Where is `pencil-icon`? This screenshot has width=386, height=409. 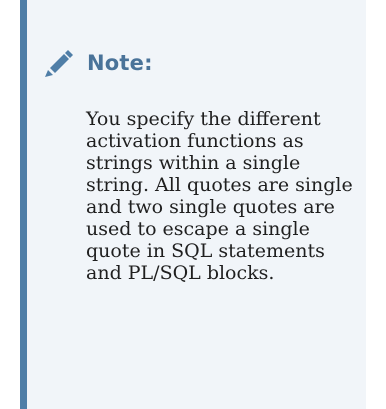 pencil-icon is located at coordinates (58, 63).